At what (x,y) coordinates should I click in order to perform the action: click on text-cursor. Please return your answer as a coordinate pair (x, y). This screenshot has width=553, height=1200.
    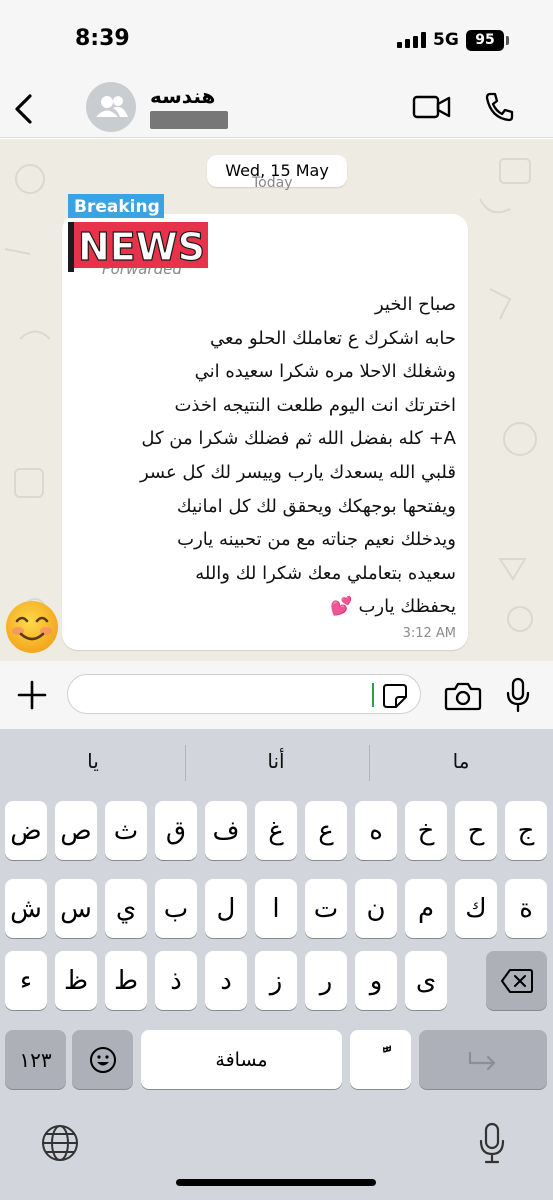
    Looking at the image, I should click on (373, 695).